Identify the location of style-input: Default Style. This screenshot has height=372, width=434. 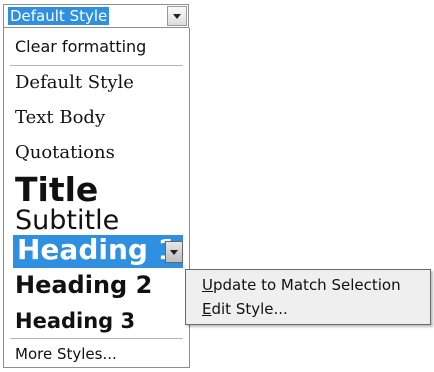
(59, 16).